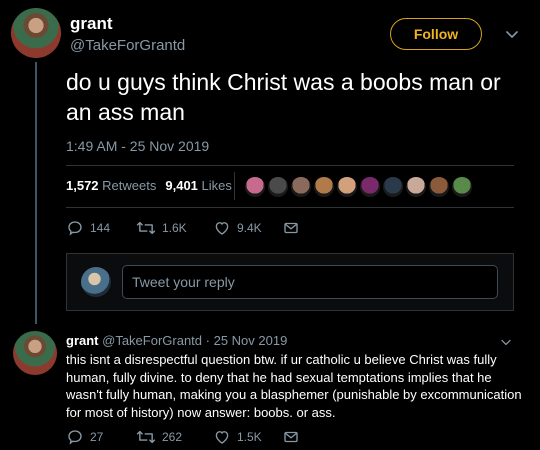  What do you see at coordinates (234, 186) in the screenshot?
I see `stats-divider` at bounding box center [234, 186].